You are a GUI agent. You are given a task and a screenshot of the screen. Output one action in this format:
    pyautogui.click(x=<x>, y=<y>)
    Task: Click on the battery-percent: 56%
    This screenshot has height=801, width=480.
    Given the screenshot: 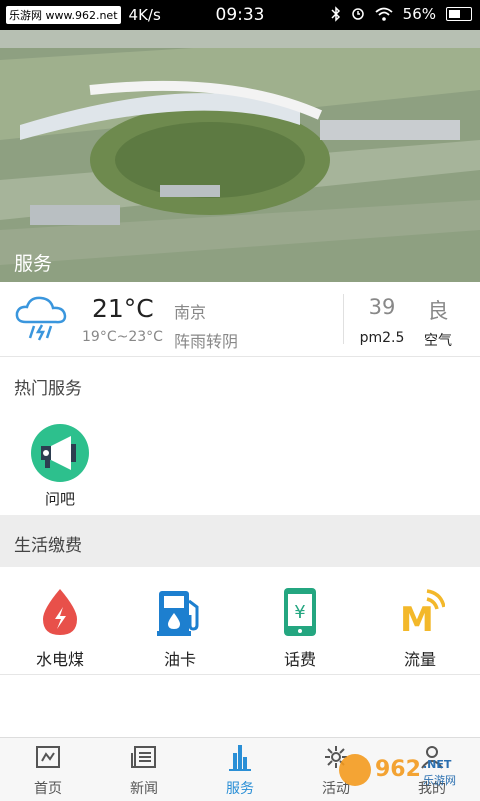 What is the action you would take?
    pyautogui.click(x=419, y=14)
    